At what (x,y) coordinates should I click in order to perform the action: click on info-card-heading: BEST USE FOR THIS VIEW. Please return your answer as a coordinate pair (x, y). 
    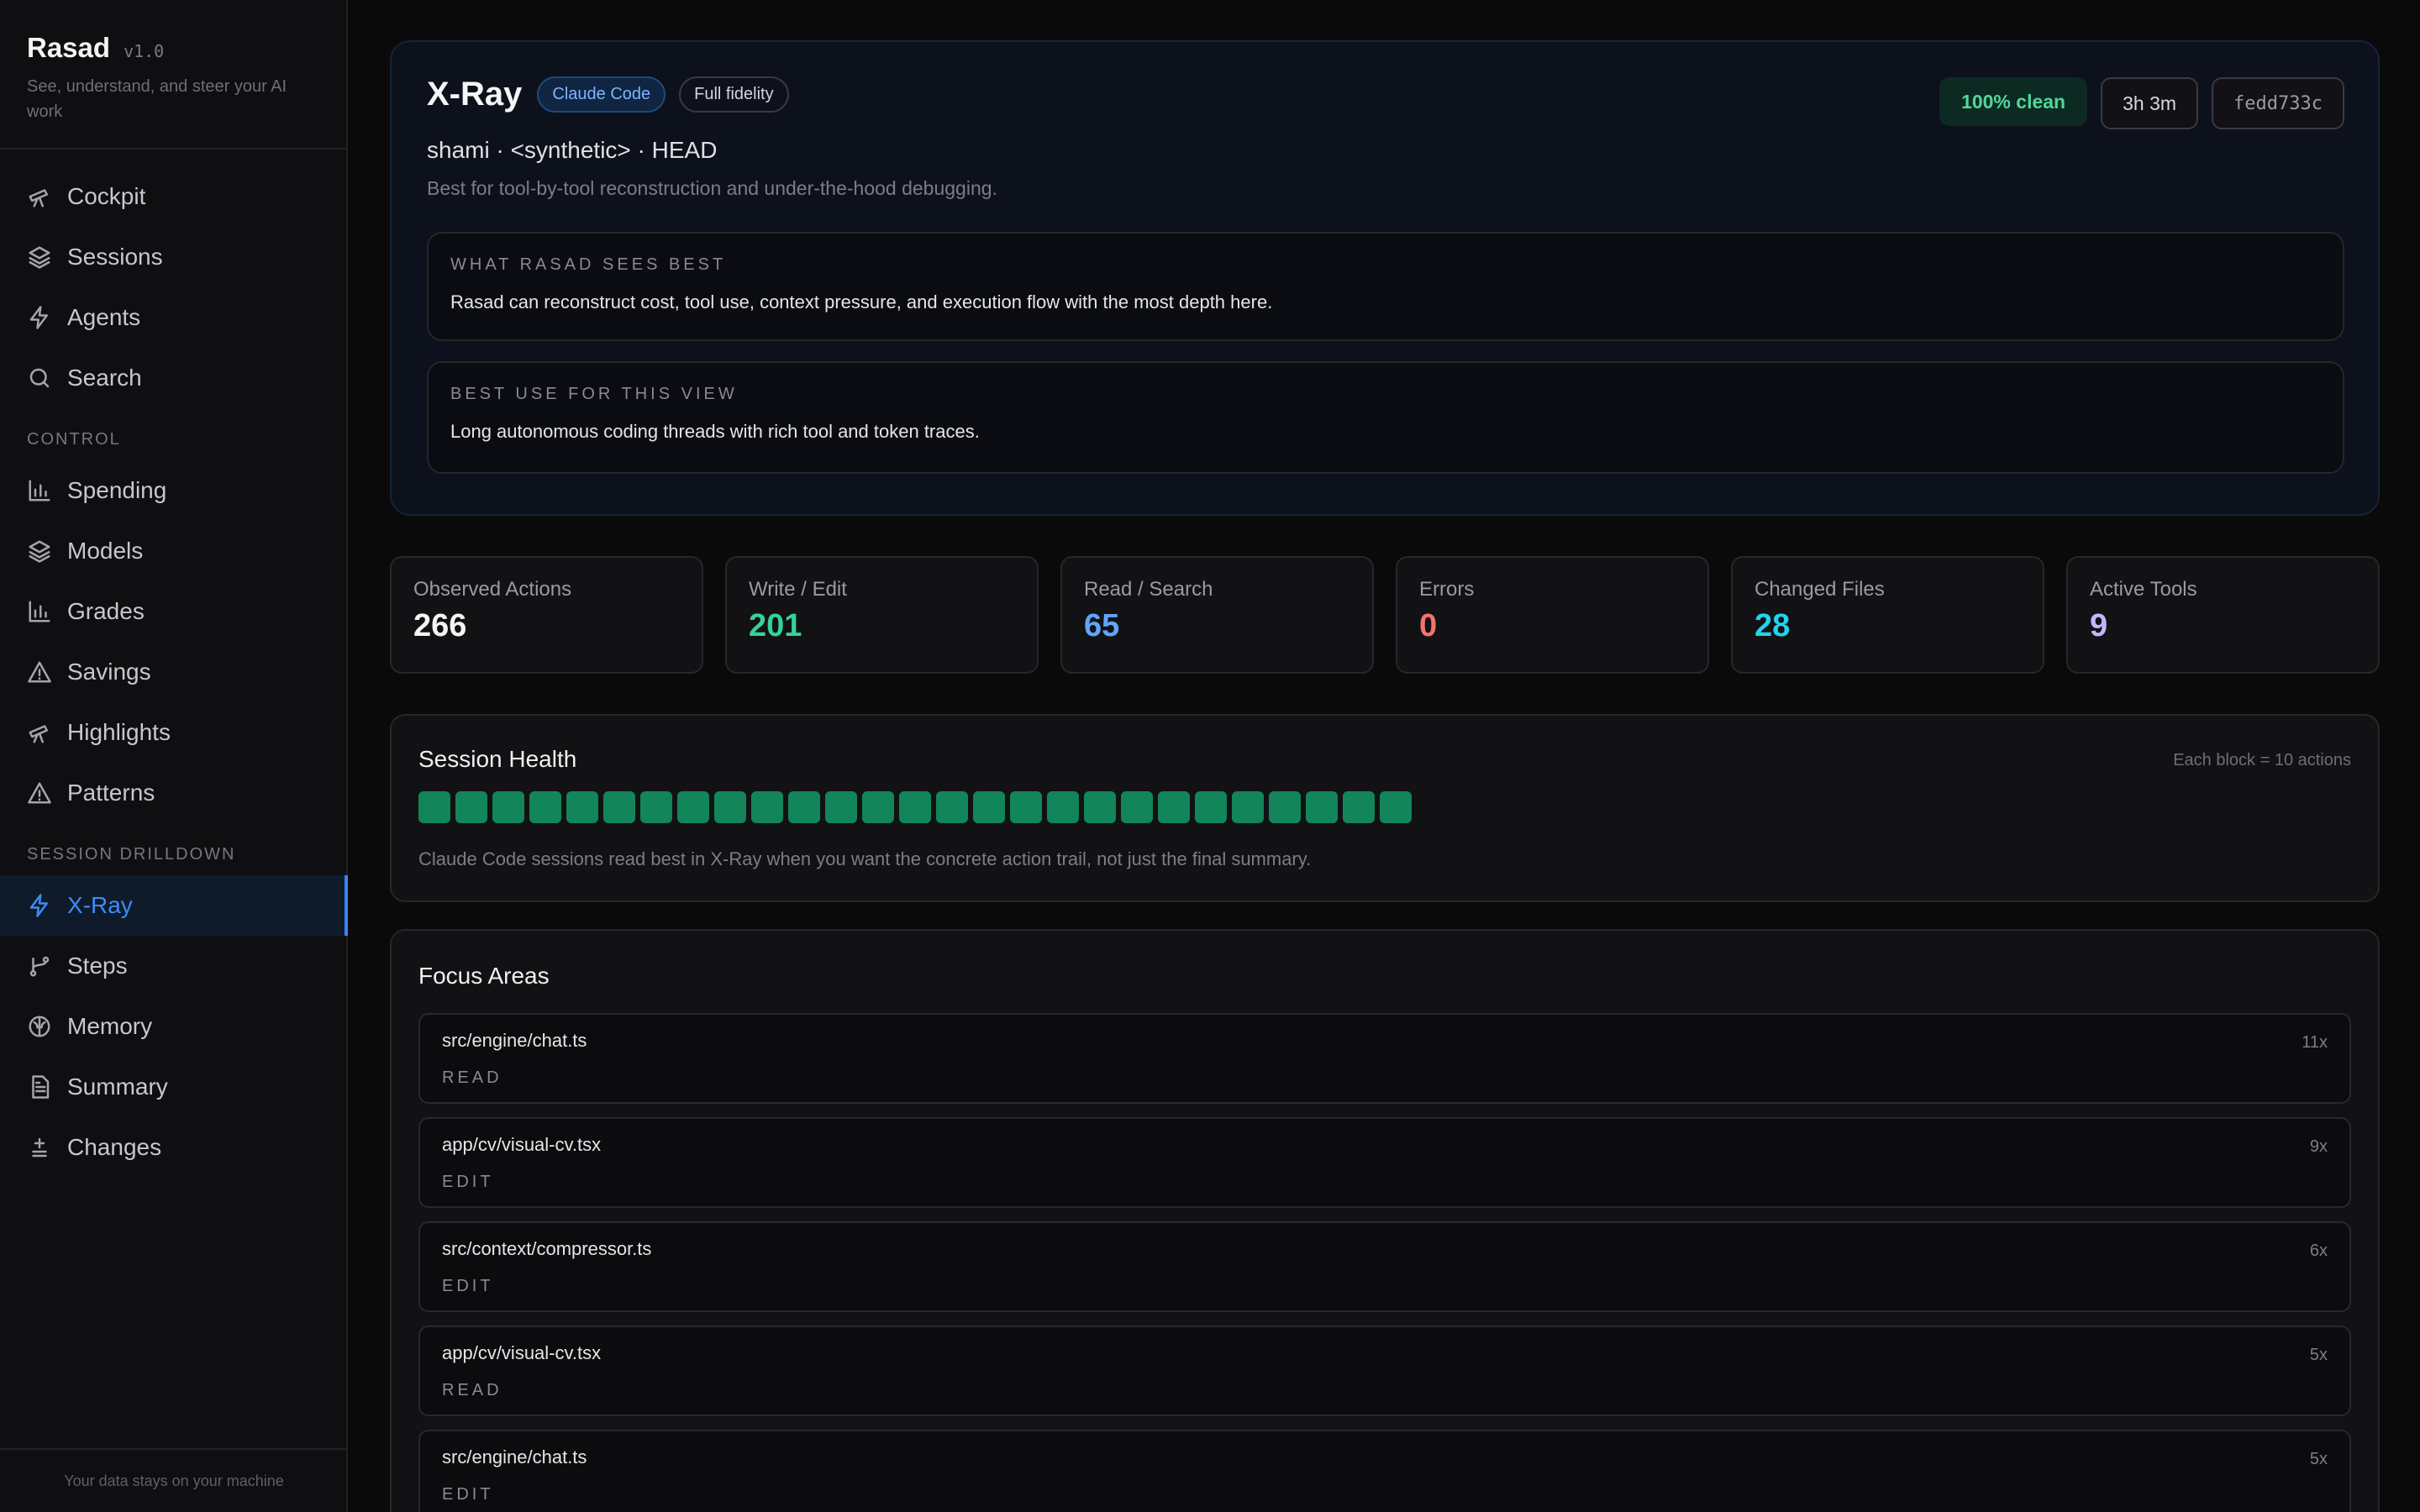
    Looking at the image, I should click on (594, 394).